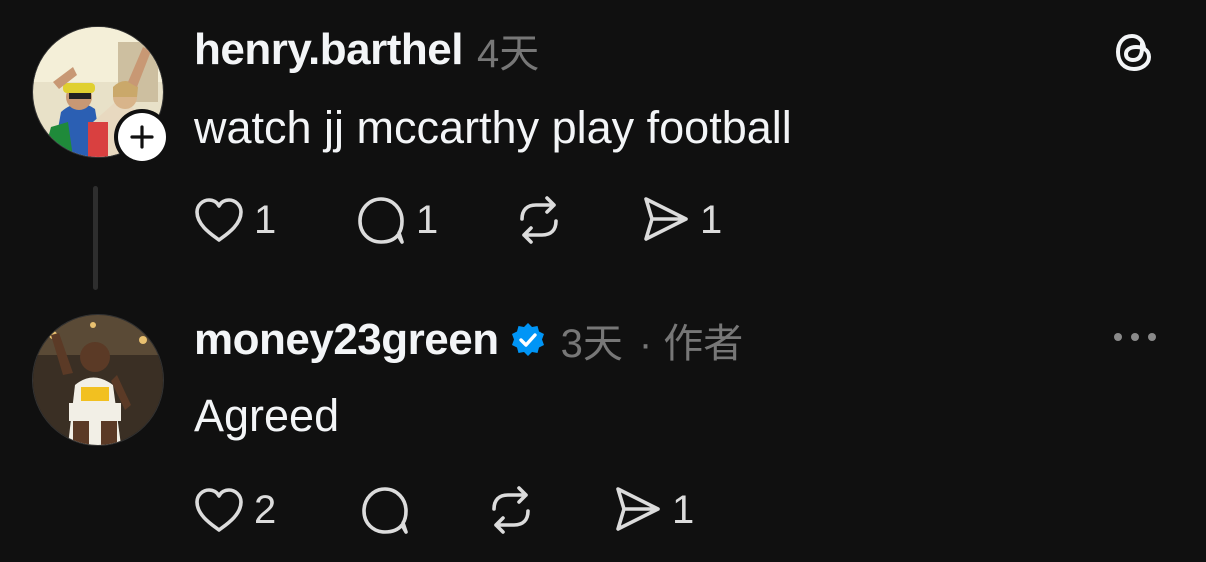 The height and width of the screenshot is (562, 1206). Describe the element at coordinates (691, 344) in the screenshot. I see `author-label: · 作者` at that location.